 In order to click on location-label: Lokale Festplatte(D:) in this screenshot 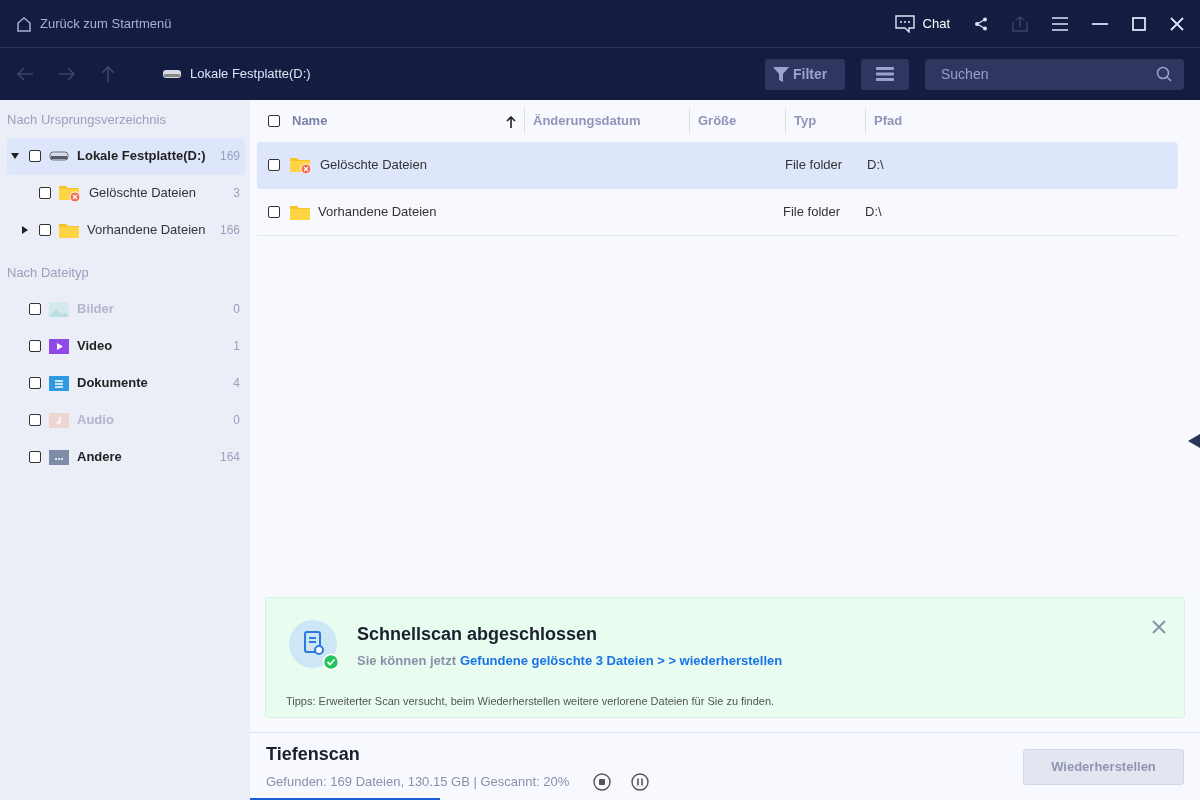, I will do `click(250, 74)`.